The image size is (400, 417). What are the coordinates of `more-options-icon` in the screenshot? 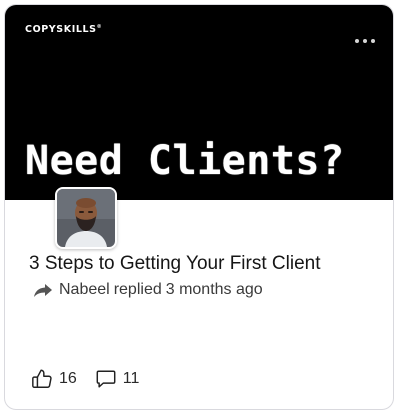 It's located at (365, 41).